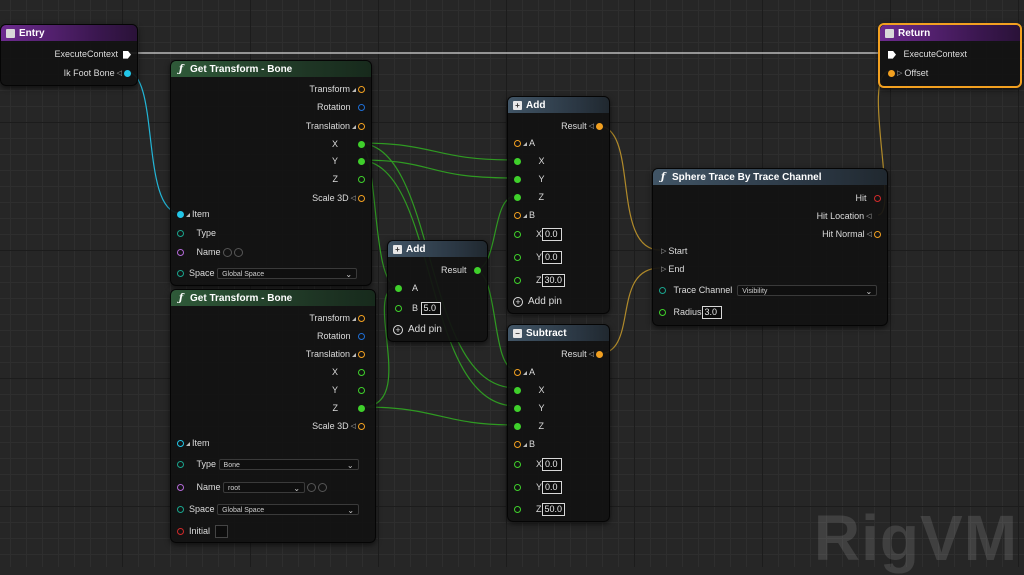 This screenshot has width=1024, height=575. I want to click on space-label: Space, so click(202, 509).